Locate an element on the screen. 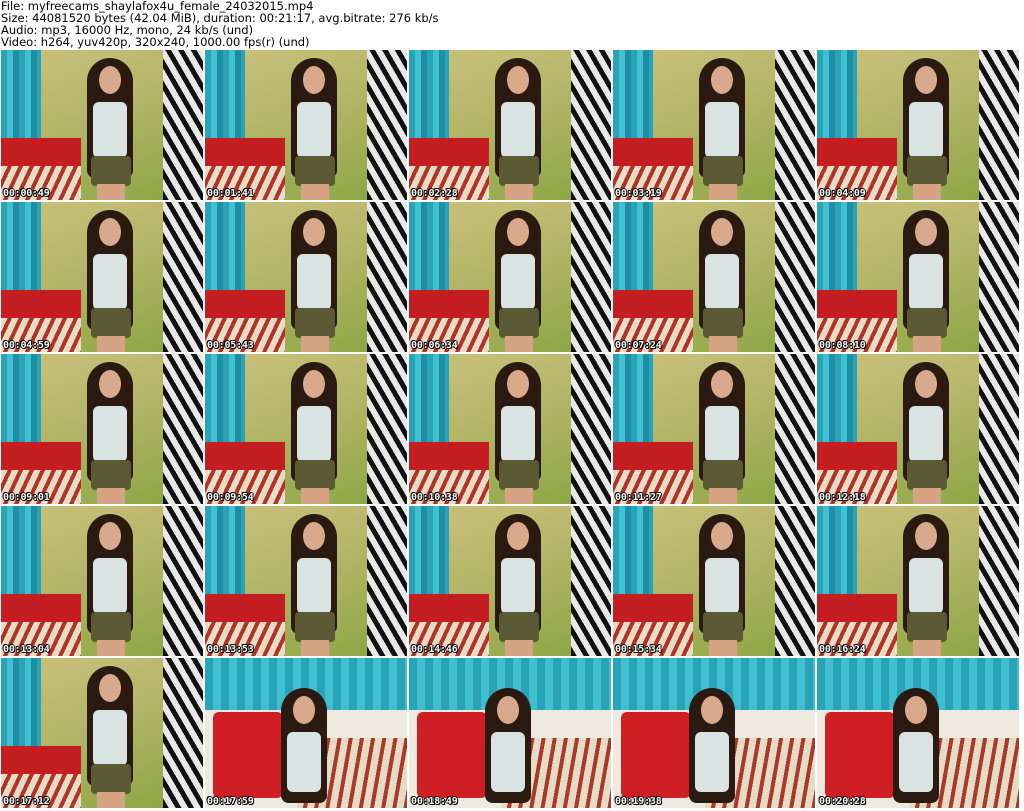 This screenshot has width=1024, height=811. video-thumbnail: 00:11:27 is located at coordinates (714, 429).